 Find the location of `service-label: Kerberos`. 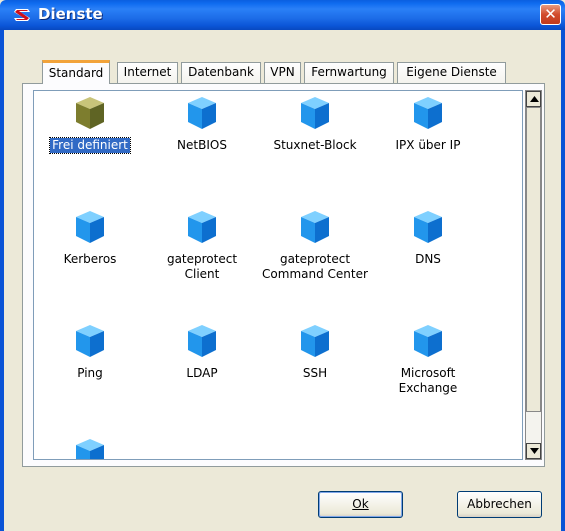

service-label: Kerberos is located at coordinates (90, 259).